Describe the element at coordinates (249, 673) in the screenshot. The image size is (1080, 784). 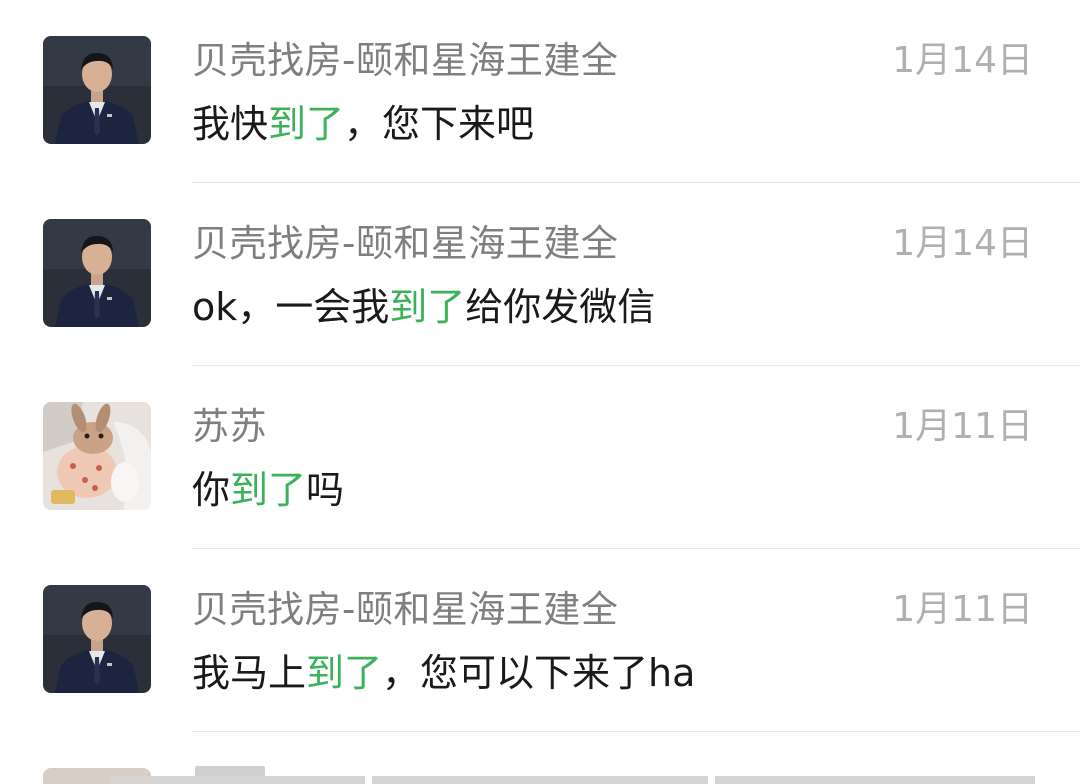
I see `message-text: 我马上` at that location.